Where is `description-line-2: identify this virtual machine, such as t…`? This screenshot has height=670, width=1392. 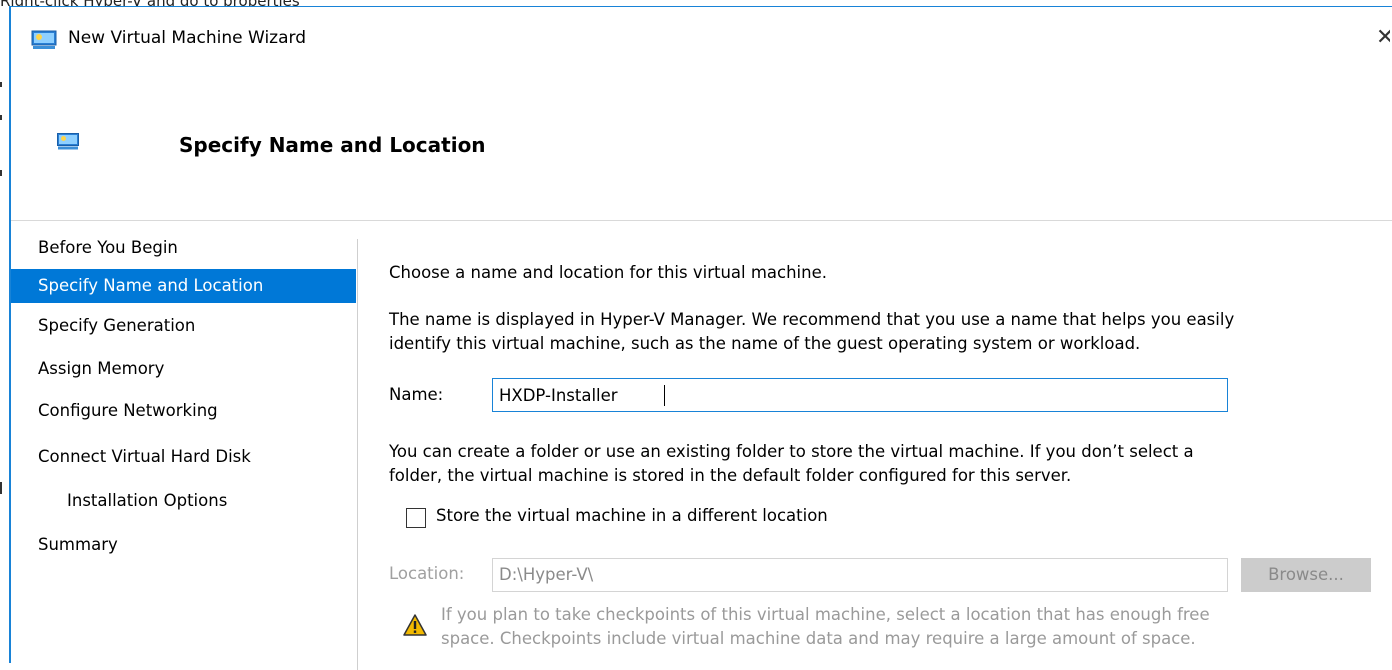 description-line-2: identify this virtual machine, such as t… is located at coordinates (765, 343).